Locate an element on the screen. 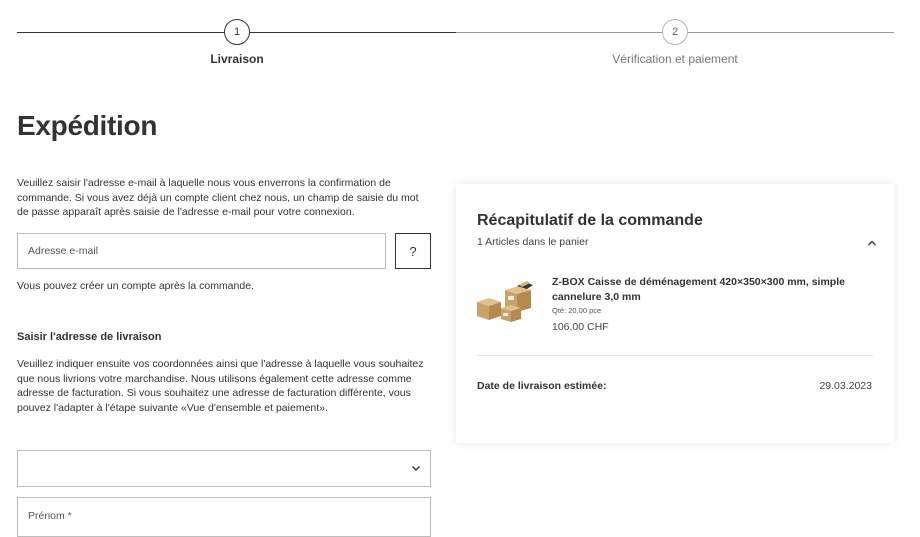 The image size is (920, 537). delivery-date-label: Date de livraison estimée: is located at coordinates (542, 386).